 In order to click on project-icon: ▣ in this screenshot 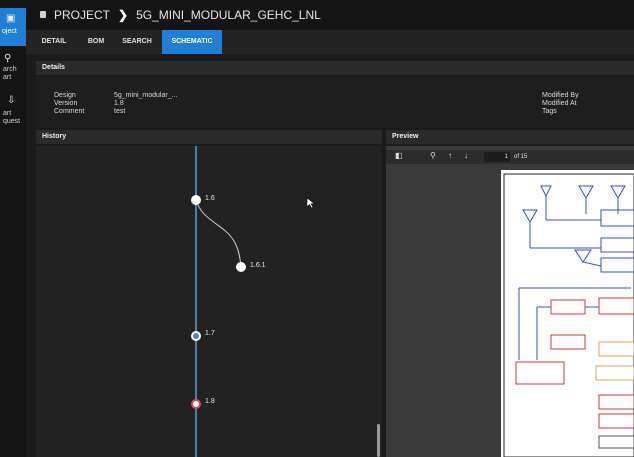, I will do `click(11, 18)`.